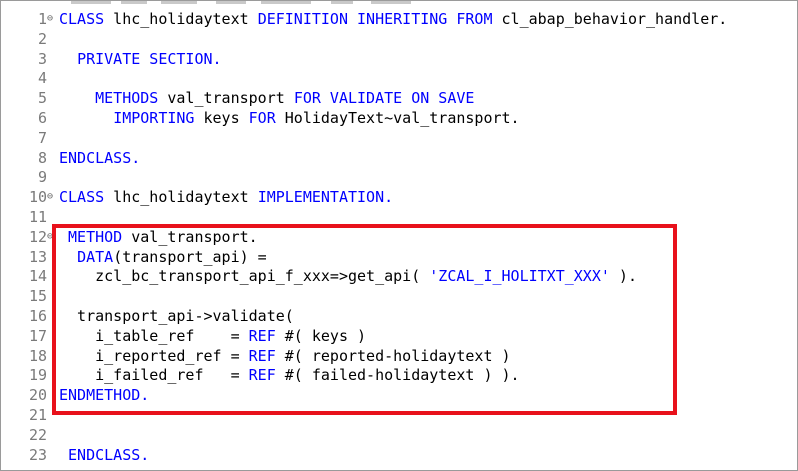 This screenshot has height=471, width=798. I want to click on keyword-token: METHOD, so click(95, 236).